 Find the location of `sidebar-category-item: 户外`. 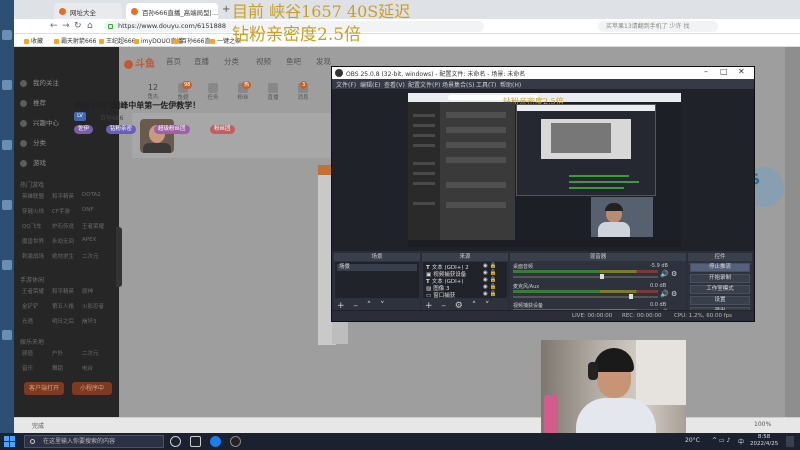

sidebar-category-item: 户外 is located at coordinates (67, 353).